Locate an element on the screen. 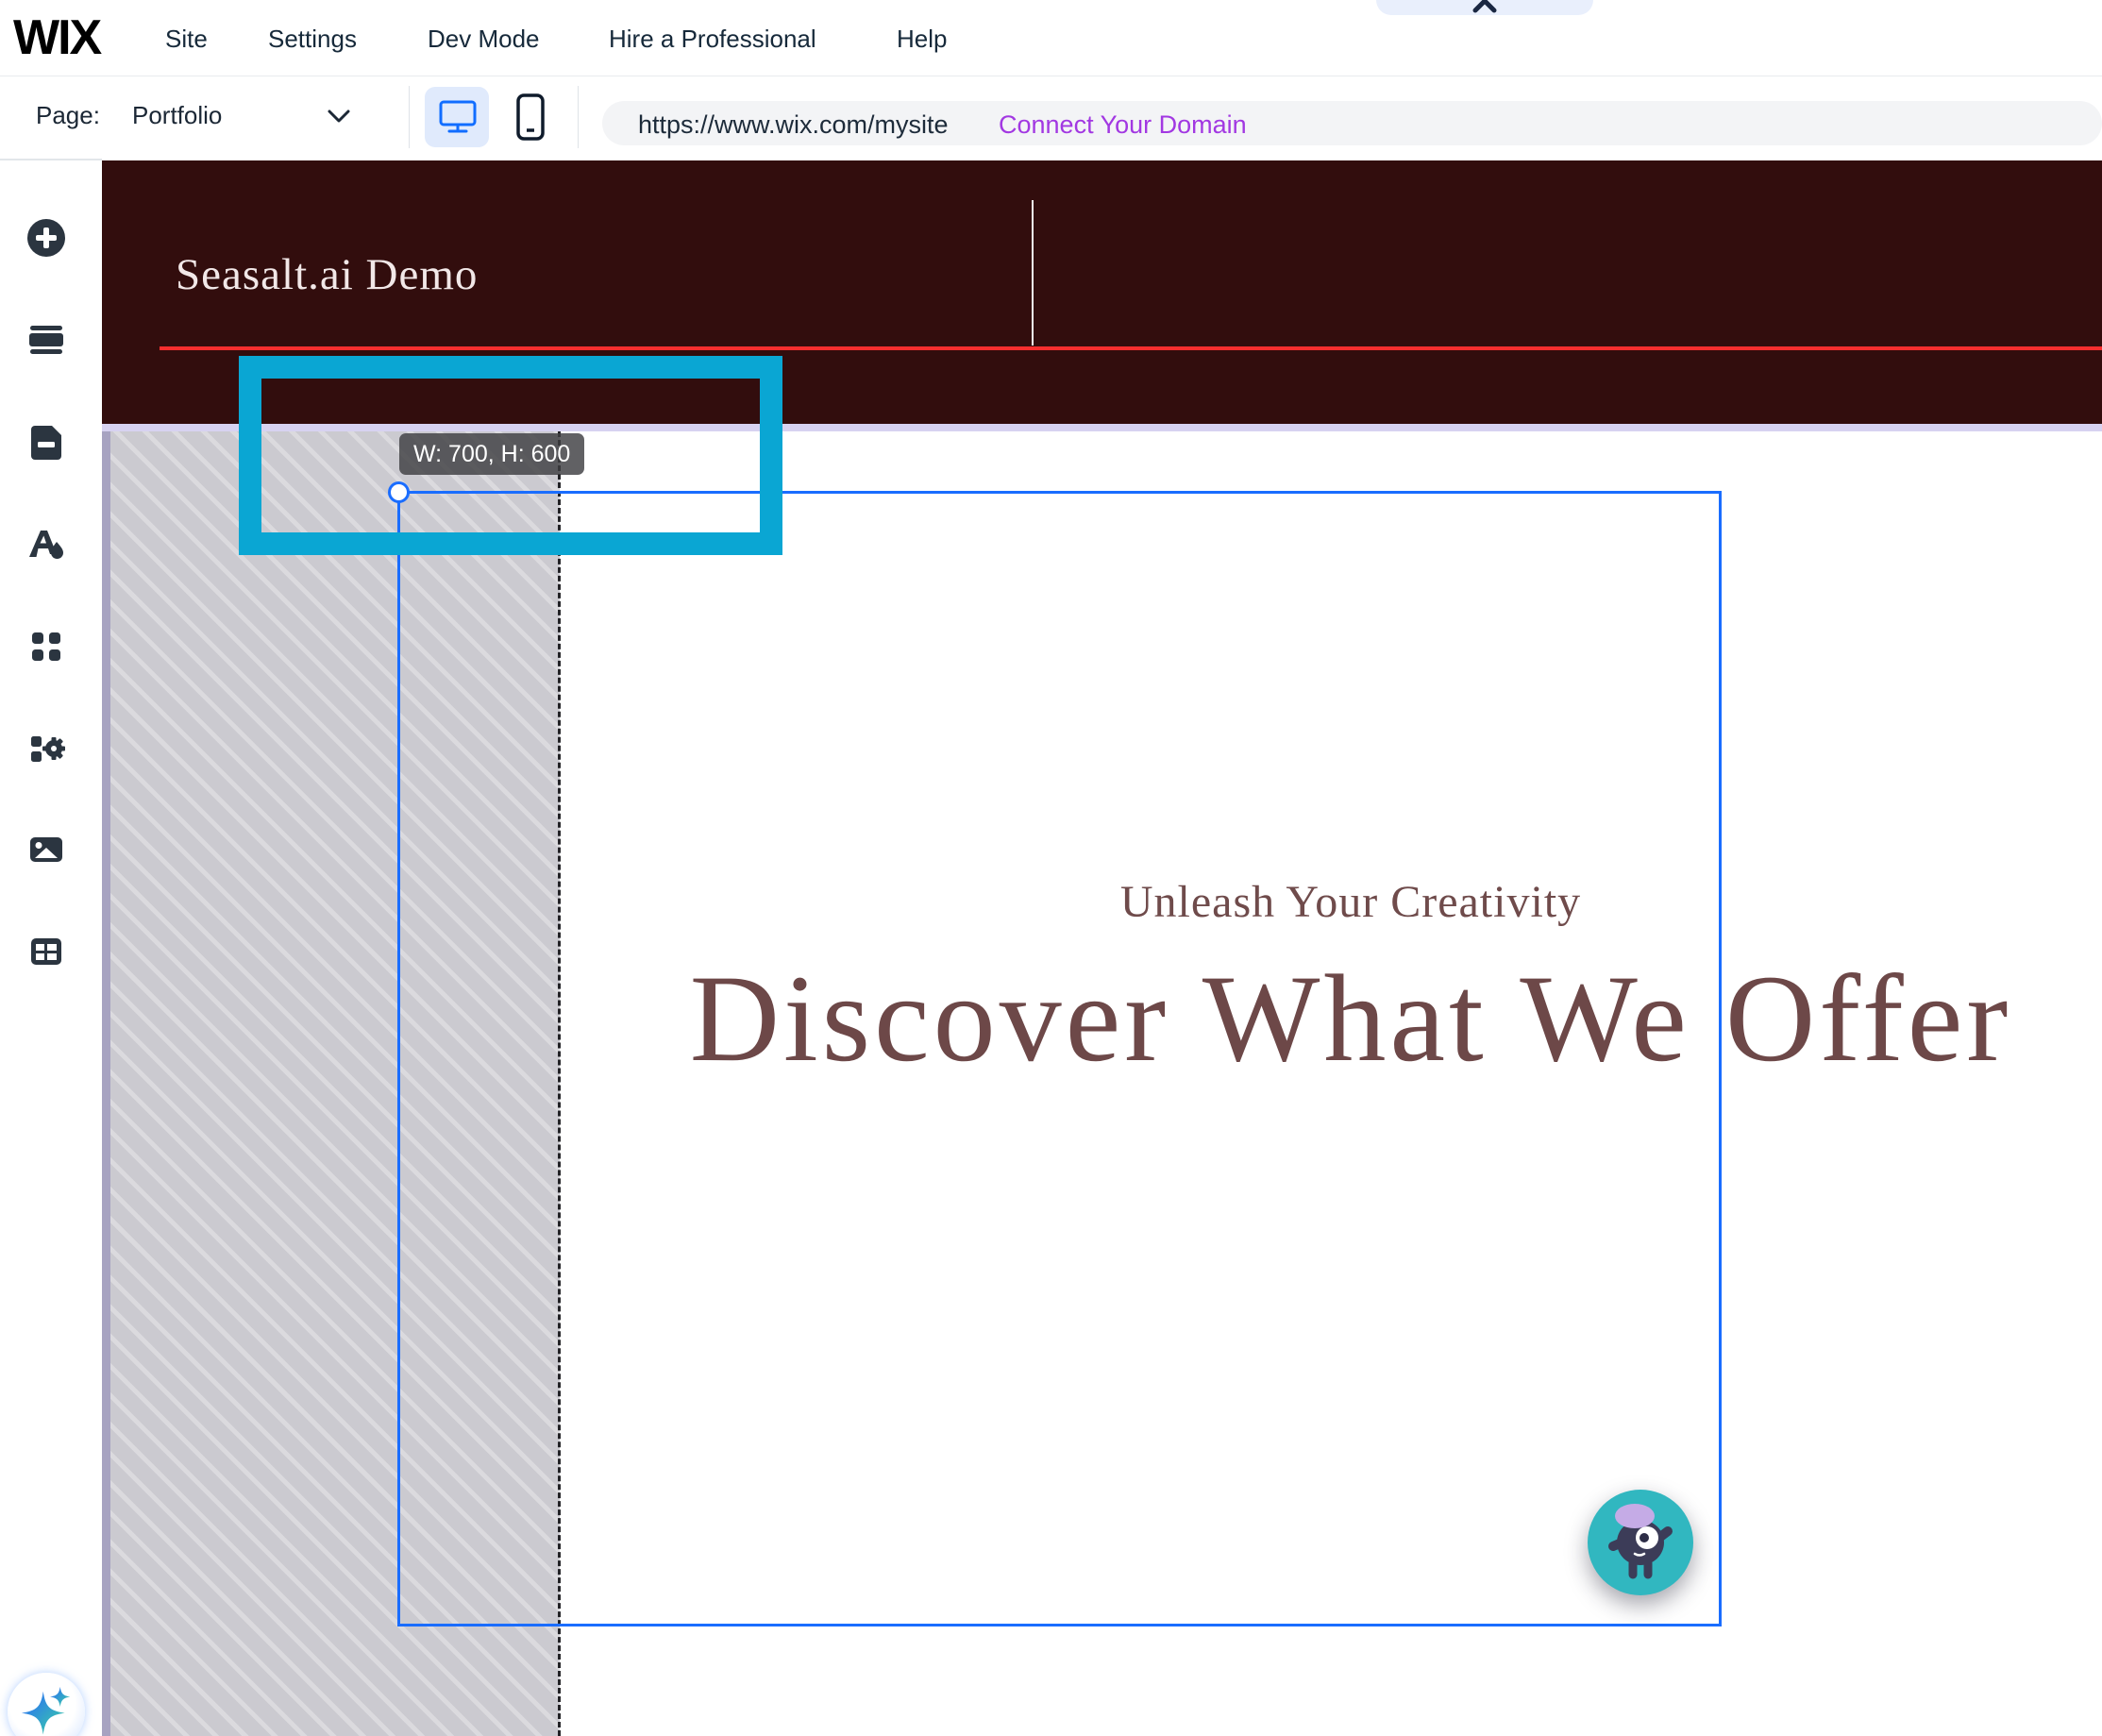 This screenshot has width=2102, height=1736. pages-menu-icon is located at coordinates (46, 442).